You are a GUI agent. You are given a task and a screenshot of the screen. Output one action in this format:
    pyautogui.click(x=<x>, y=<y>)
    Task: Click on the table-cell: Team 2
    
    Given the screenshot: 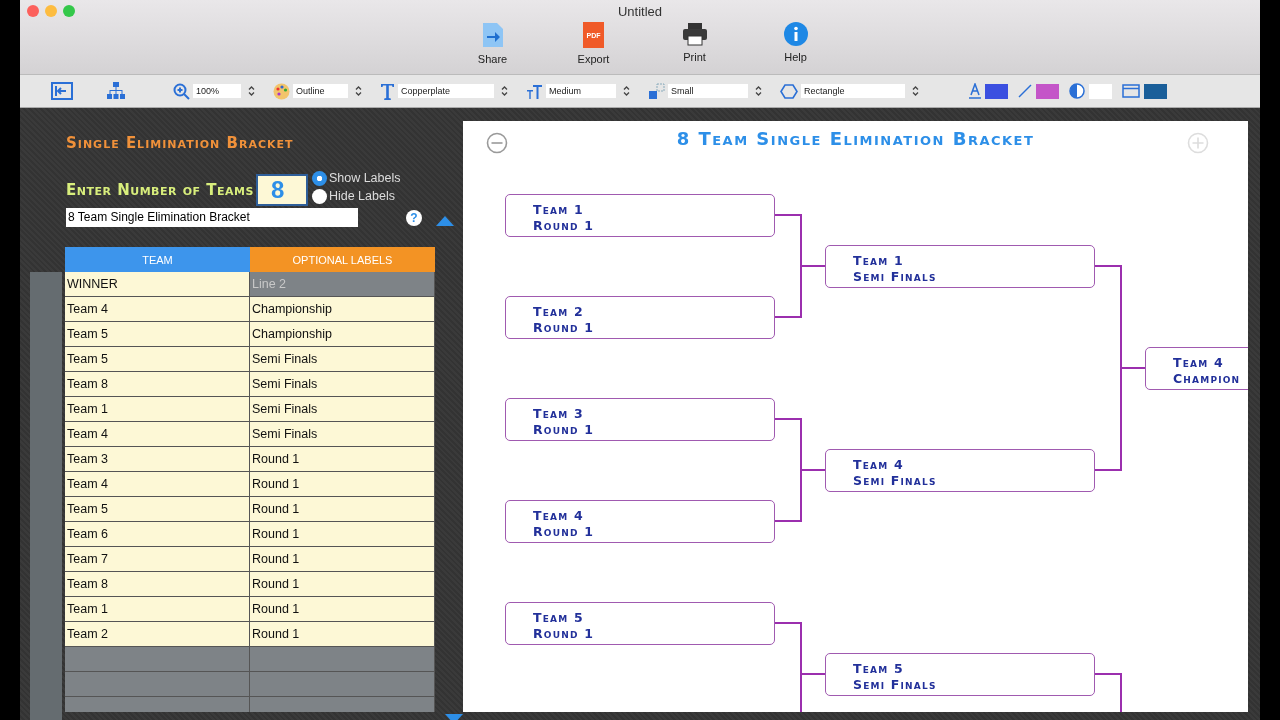 What is the action you would take?
    pyautogui.click(x=157, y=634)
    